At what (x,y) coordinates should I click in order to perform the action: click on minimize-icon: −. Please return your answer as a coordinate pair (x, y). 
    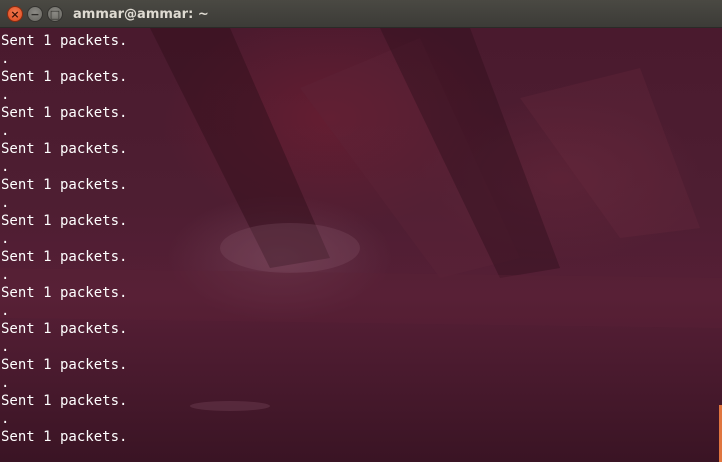
    Looking at the image, I should click on (35, 14).